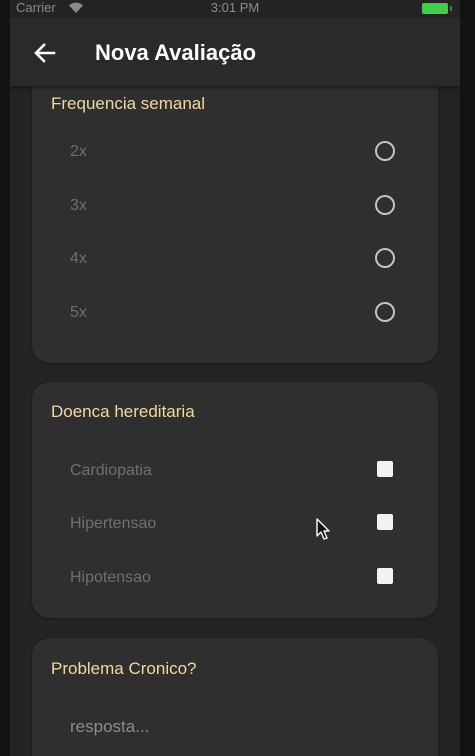  What do you see at coordinates (78, 258) in the screenshot?
I see `option-label: 4x` at bounding box center [78, 258].